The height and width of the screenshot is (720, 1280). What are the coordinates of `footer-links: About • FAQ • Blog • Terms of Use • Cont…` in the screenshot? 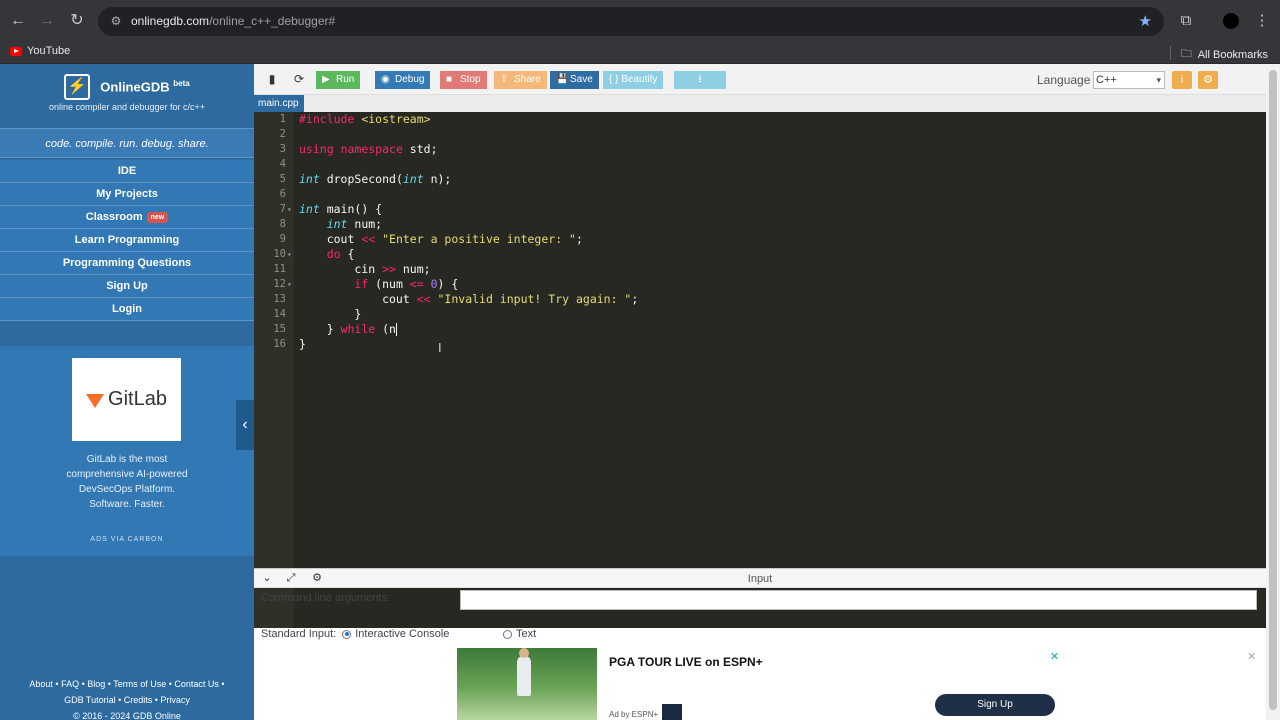 It's located at (127, 684).